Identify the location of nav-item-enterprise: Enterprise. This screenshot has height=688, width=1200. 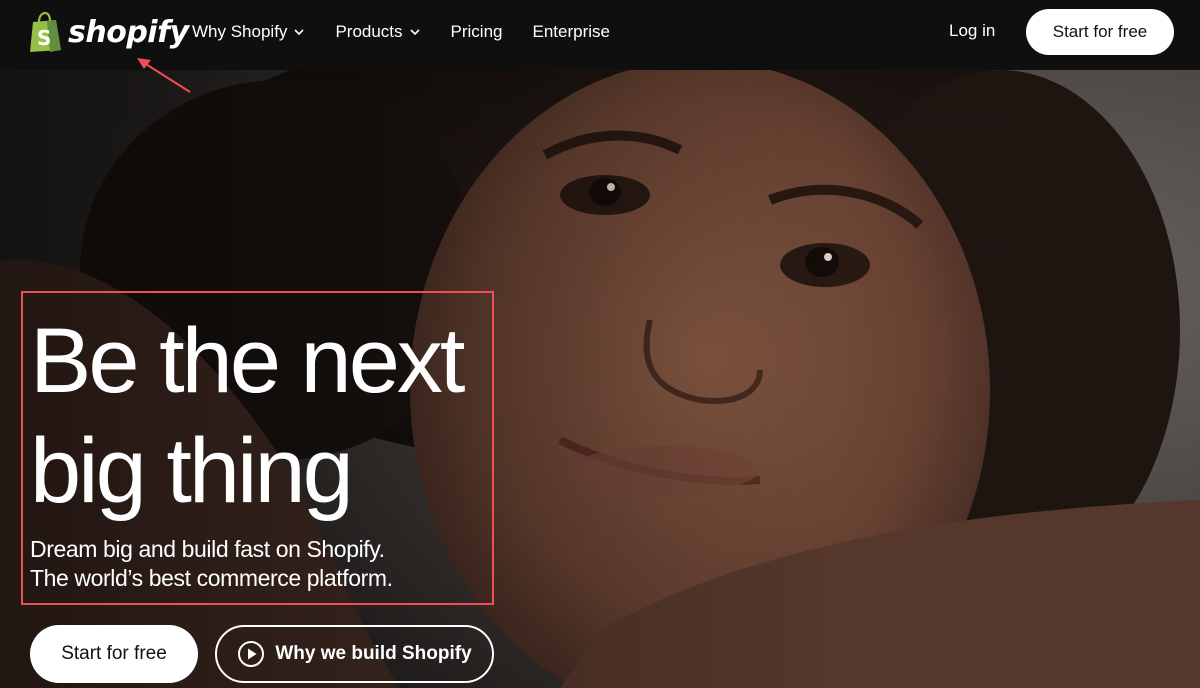
(571, 32).